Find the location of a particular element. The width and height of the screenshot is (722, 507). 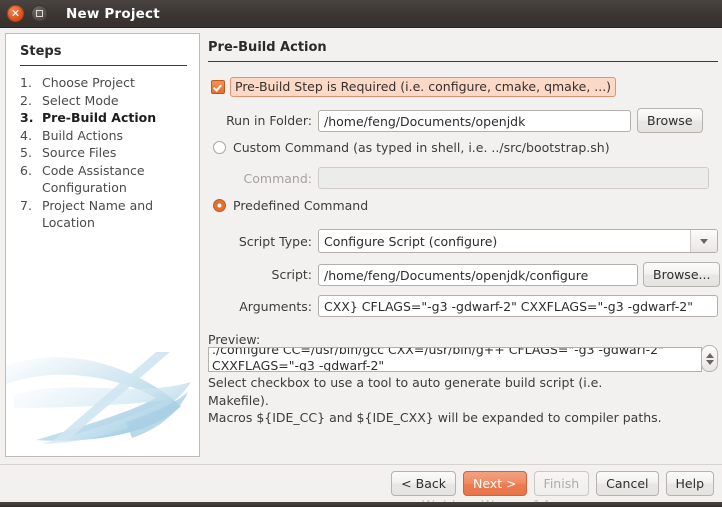

predefined-command-radio is located at coordinates (219, 205).